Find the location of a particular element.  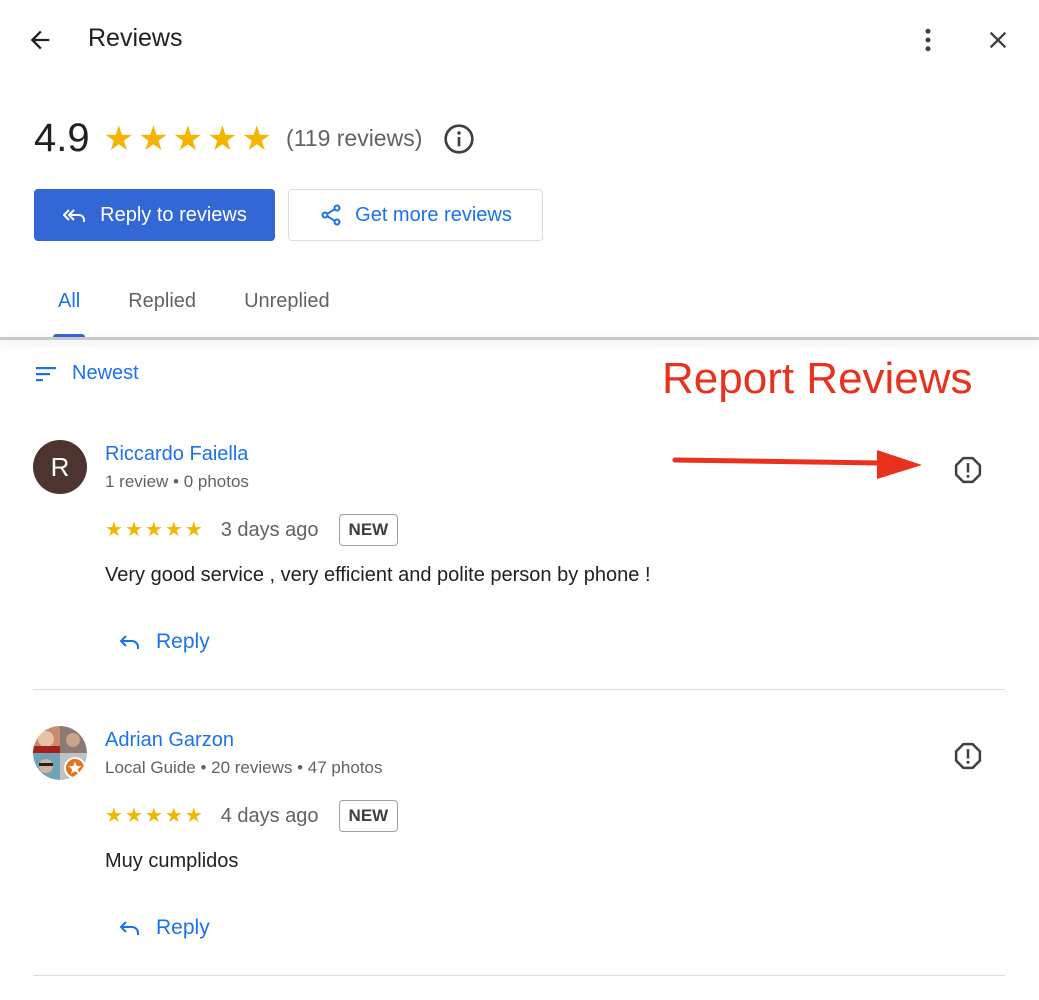

reviewer-name: Riccardo Faiella is located at coordinates (176, 454).